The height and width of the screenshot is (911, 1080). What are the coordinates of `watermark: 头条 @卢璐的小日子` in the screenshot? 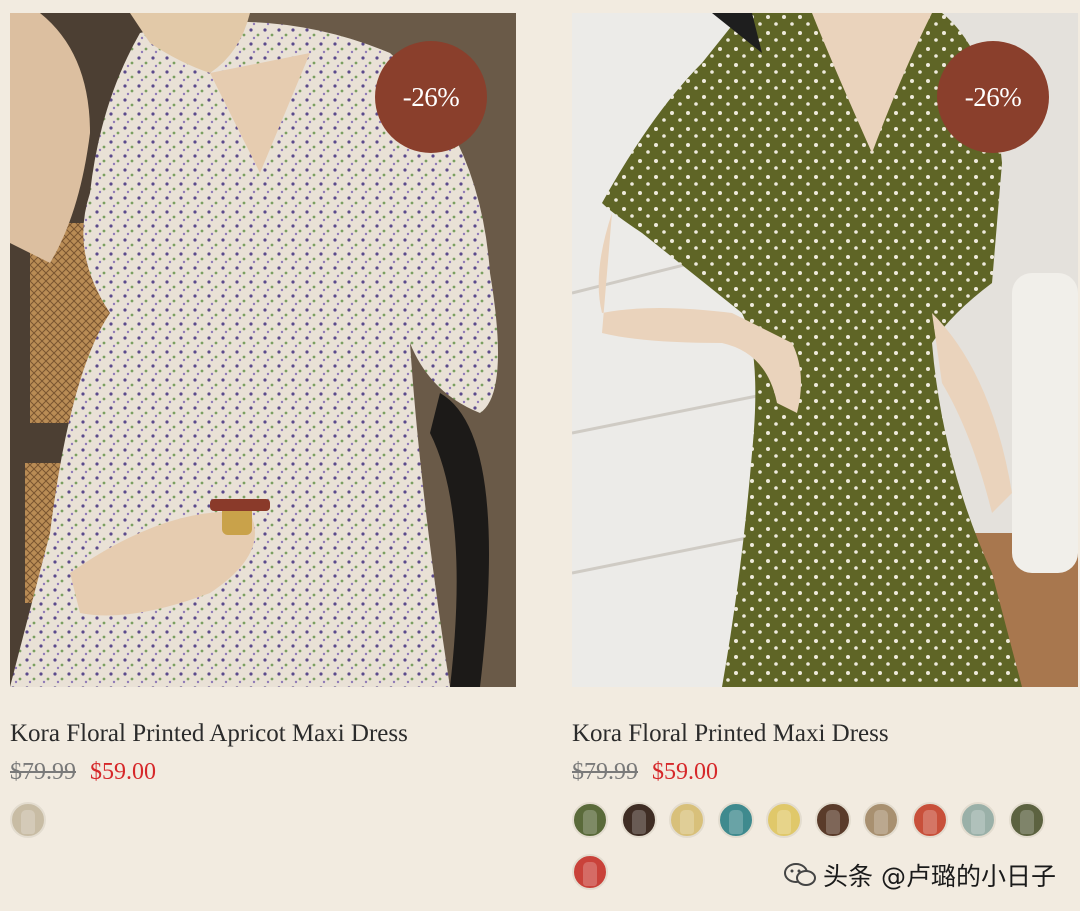 It's located at (919, 875).